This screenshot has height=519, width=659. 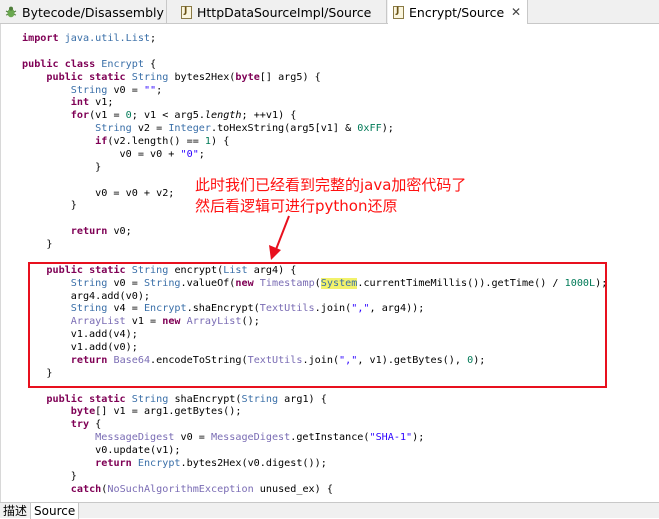 What do you see at coordinates (37, 244) in the screenshot?
I see `code-line-17: }` at bounding box center [37, 244].